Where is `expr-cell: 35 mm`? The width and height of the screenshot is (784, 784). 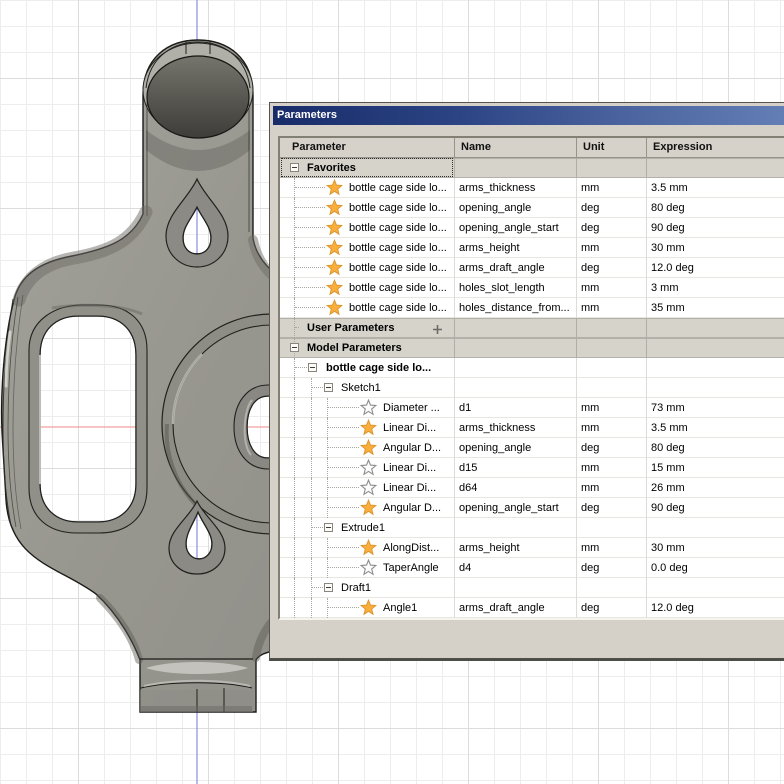
expr-cell: 35 mm is located at coordinates (715, 308).